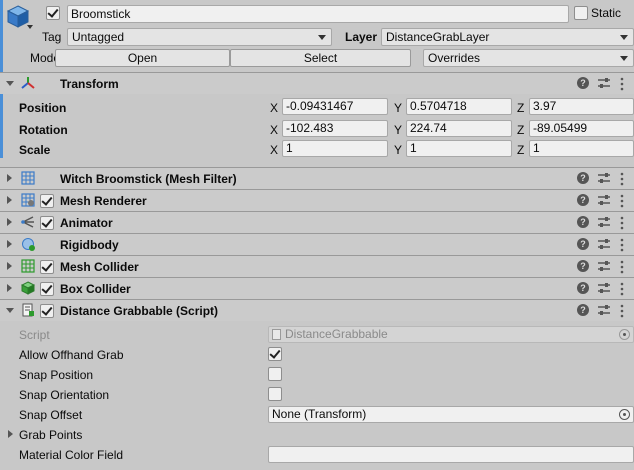  Describe the element at coordinates (581, 106) in the screenshot. I see `position-z-field: 3.97` at that location.